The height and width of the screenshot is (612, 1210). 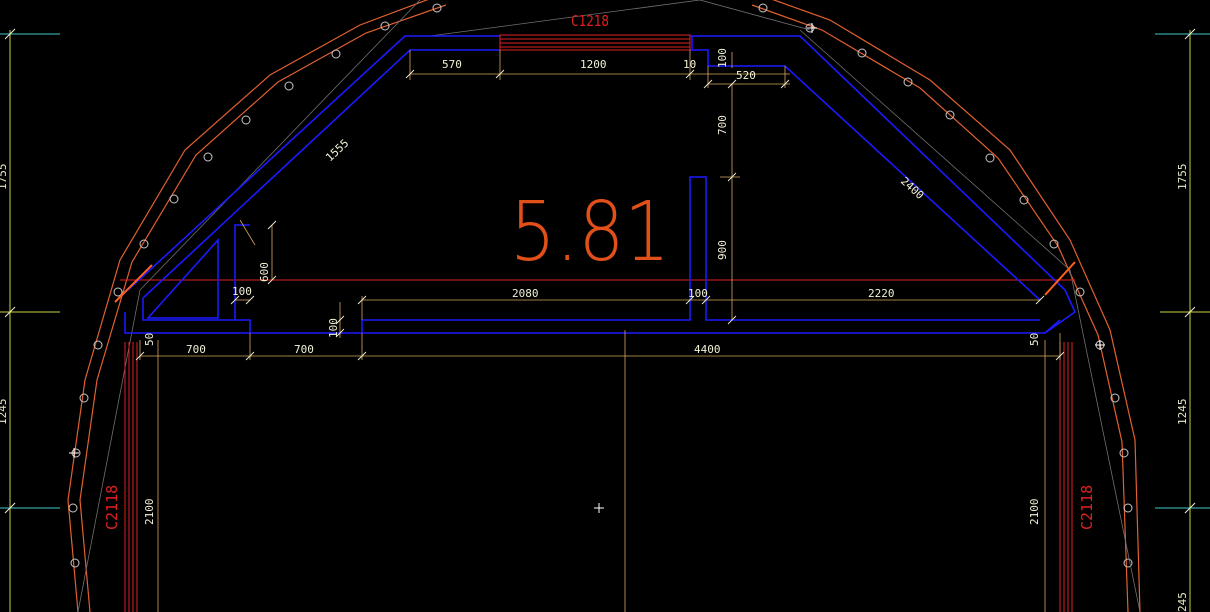 I want to click on right-window-label: C2118, so click(x=1087, y=507).